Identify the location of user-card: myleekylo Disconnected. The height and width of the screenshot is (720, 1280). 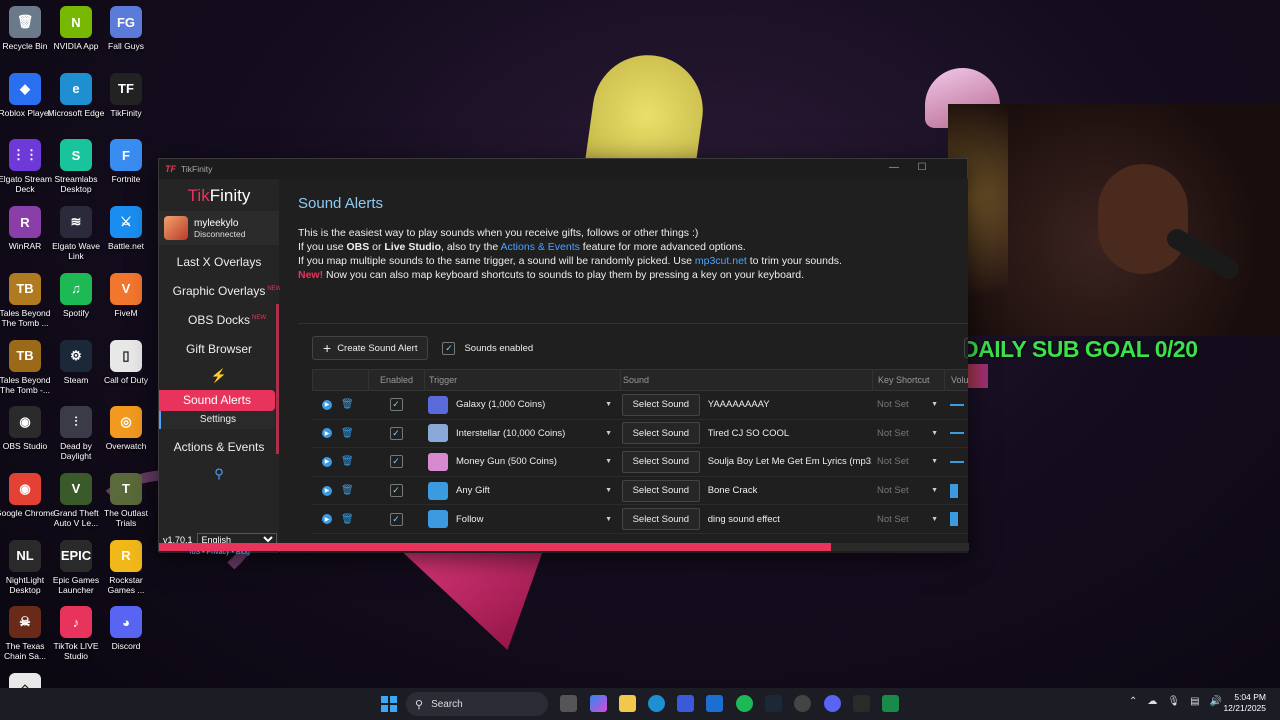
(219, 228).